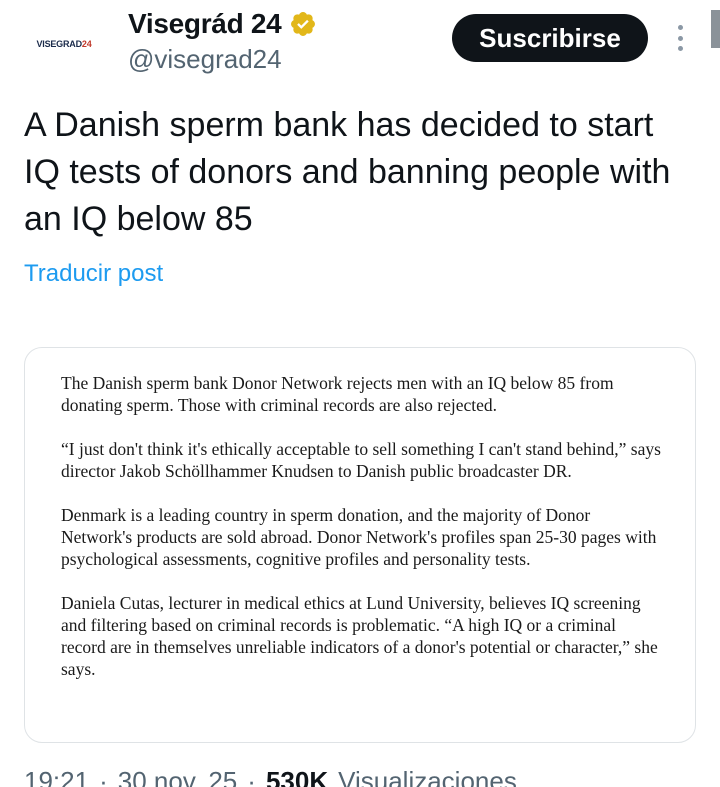  Describe the element at coordinates (178, 776) in the screenshot. I see `post-date: 30 nov. 25` at that location.